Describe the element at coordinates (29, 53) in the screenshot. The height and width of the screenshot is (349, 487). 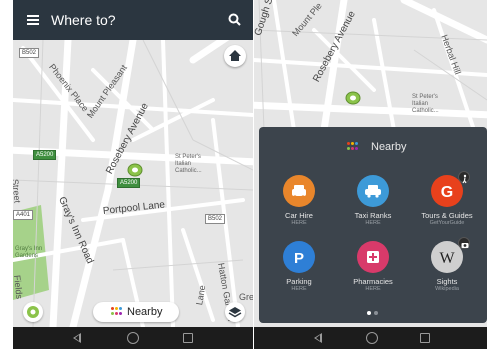
I see `road-shield-b502: B502` at that location.